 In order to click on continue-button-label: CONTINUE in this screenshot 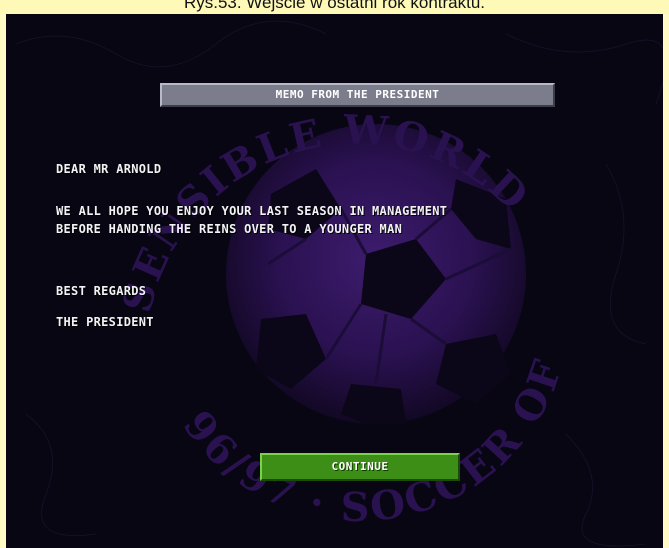, I will do `click(360, 466)`.